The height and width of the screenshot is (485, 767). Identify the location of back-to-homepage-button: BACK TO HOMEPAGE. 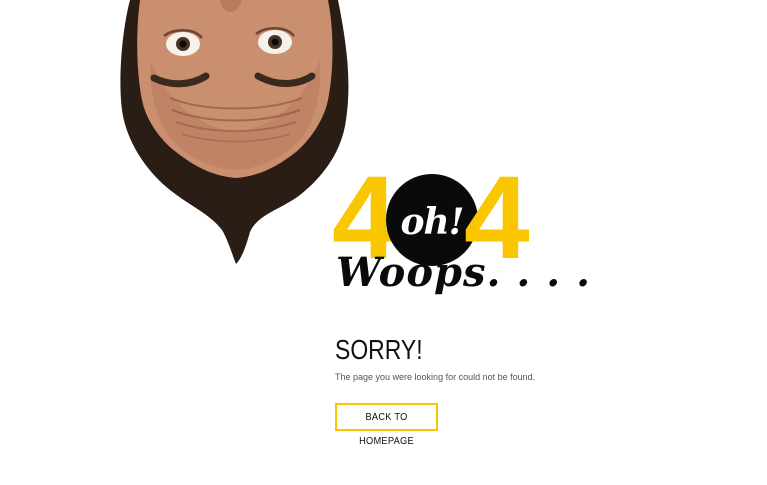
(386, 425).